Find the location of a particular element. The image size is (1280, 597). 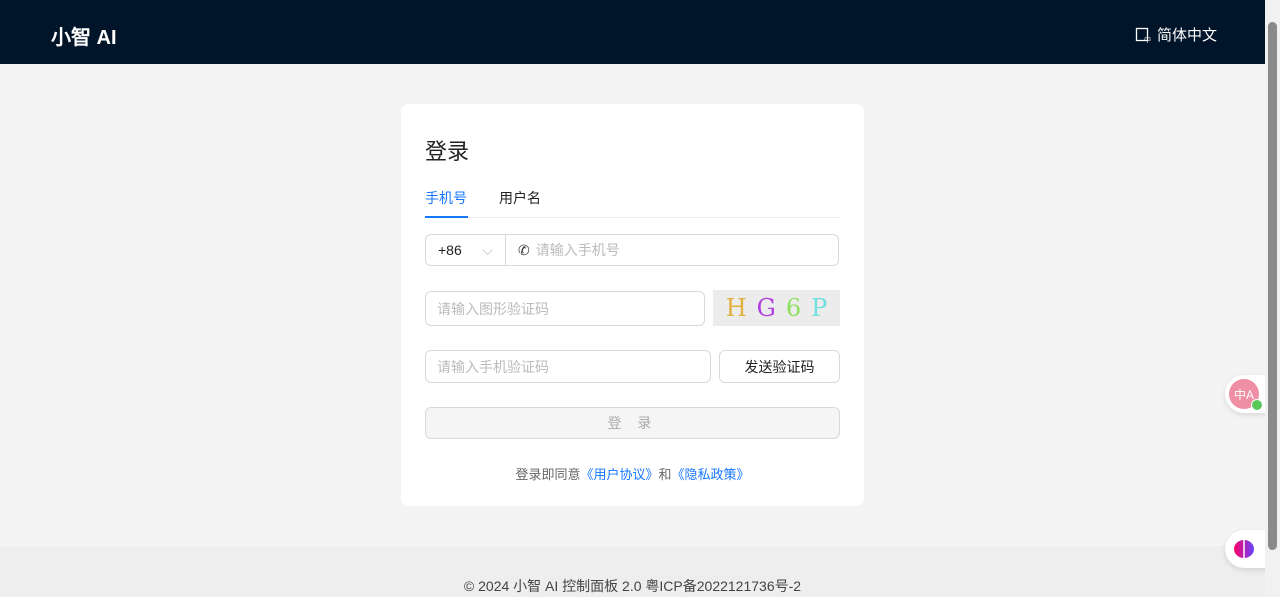

language-switcher: 中 简体中文 is located at coordinates (1176, 34).